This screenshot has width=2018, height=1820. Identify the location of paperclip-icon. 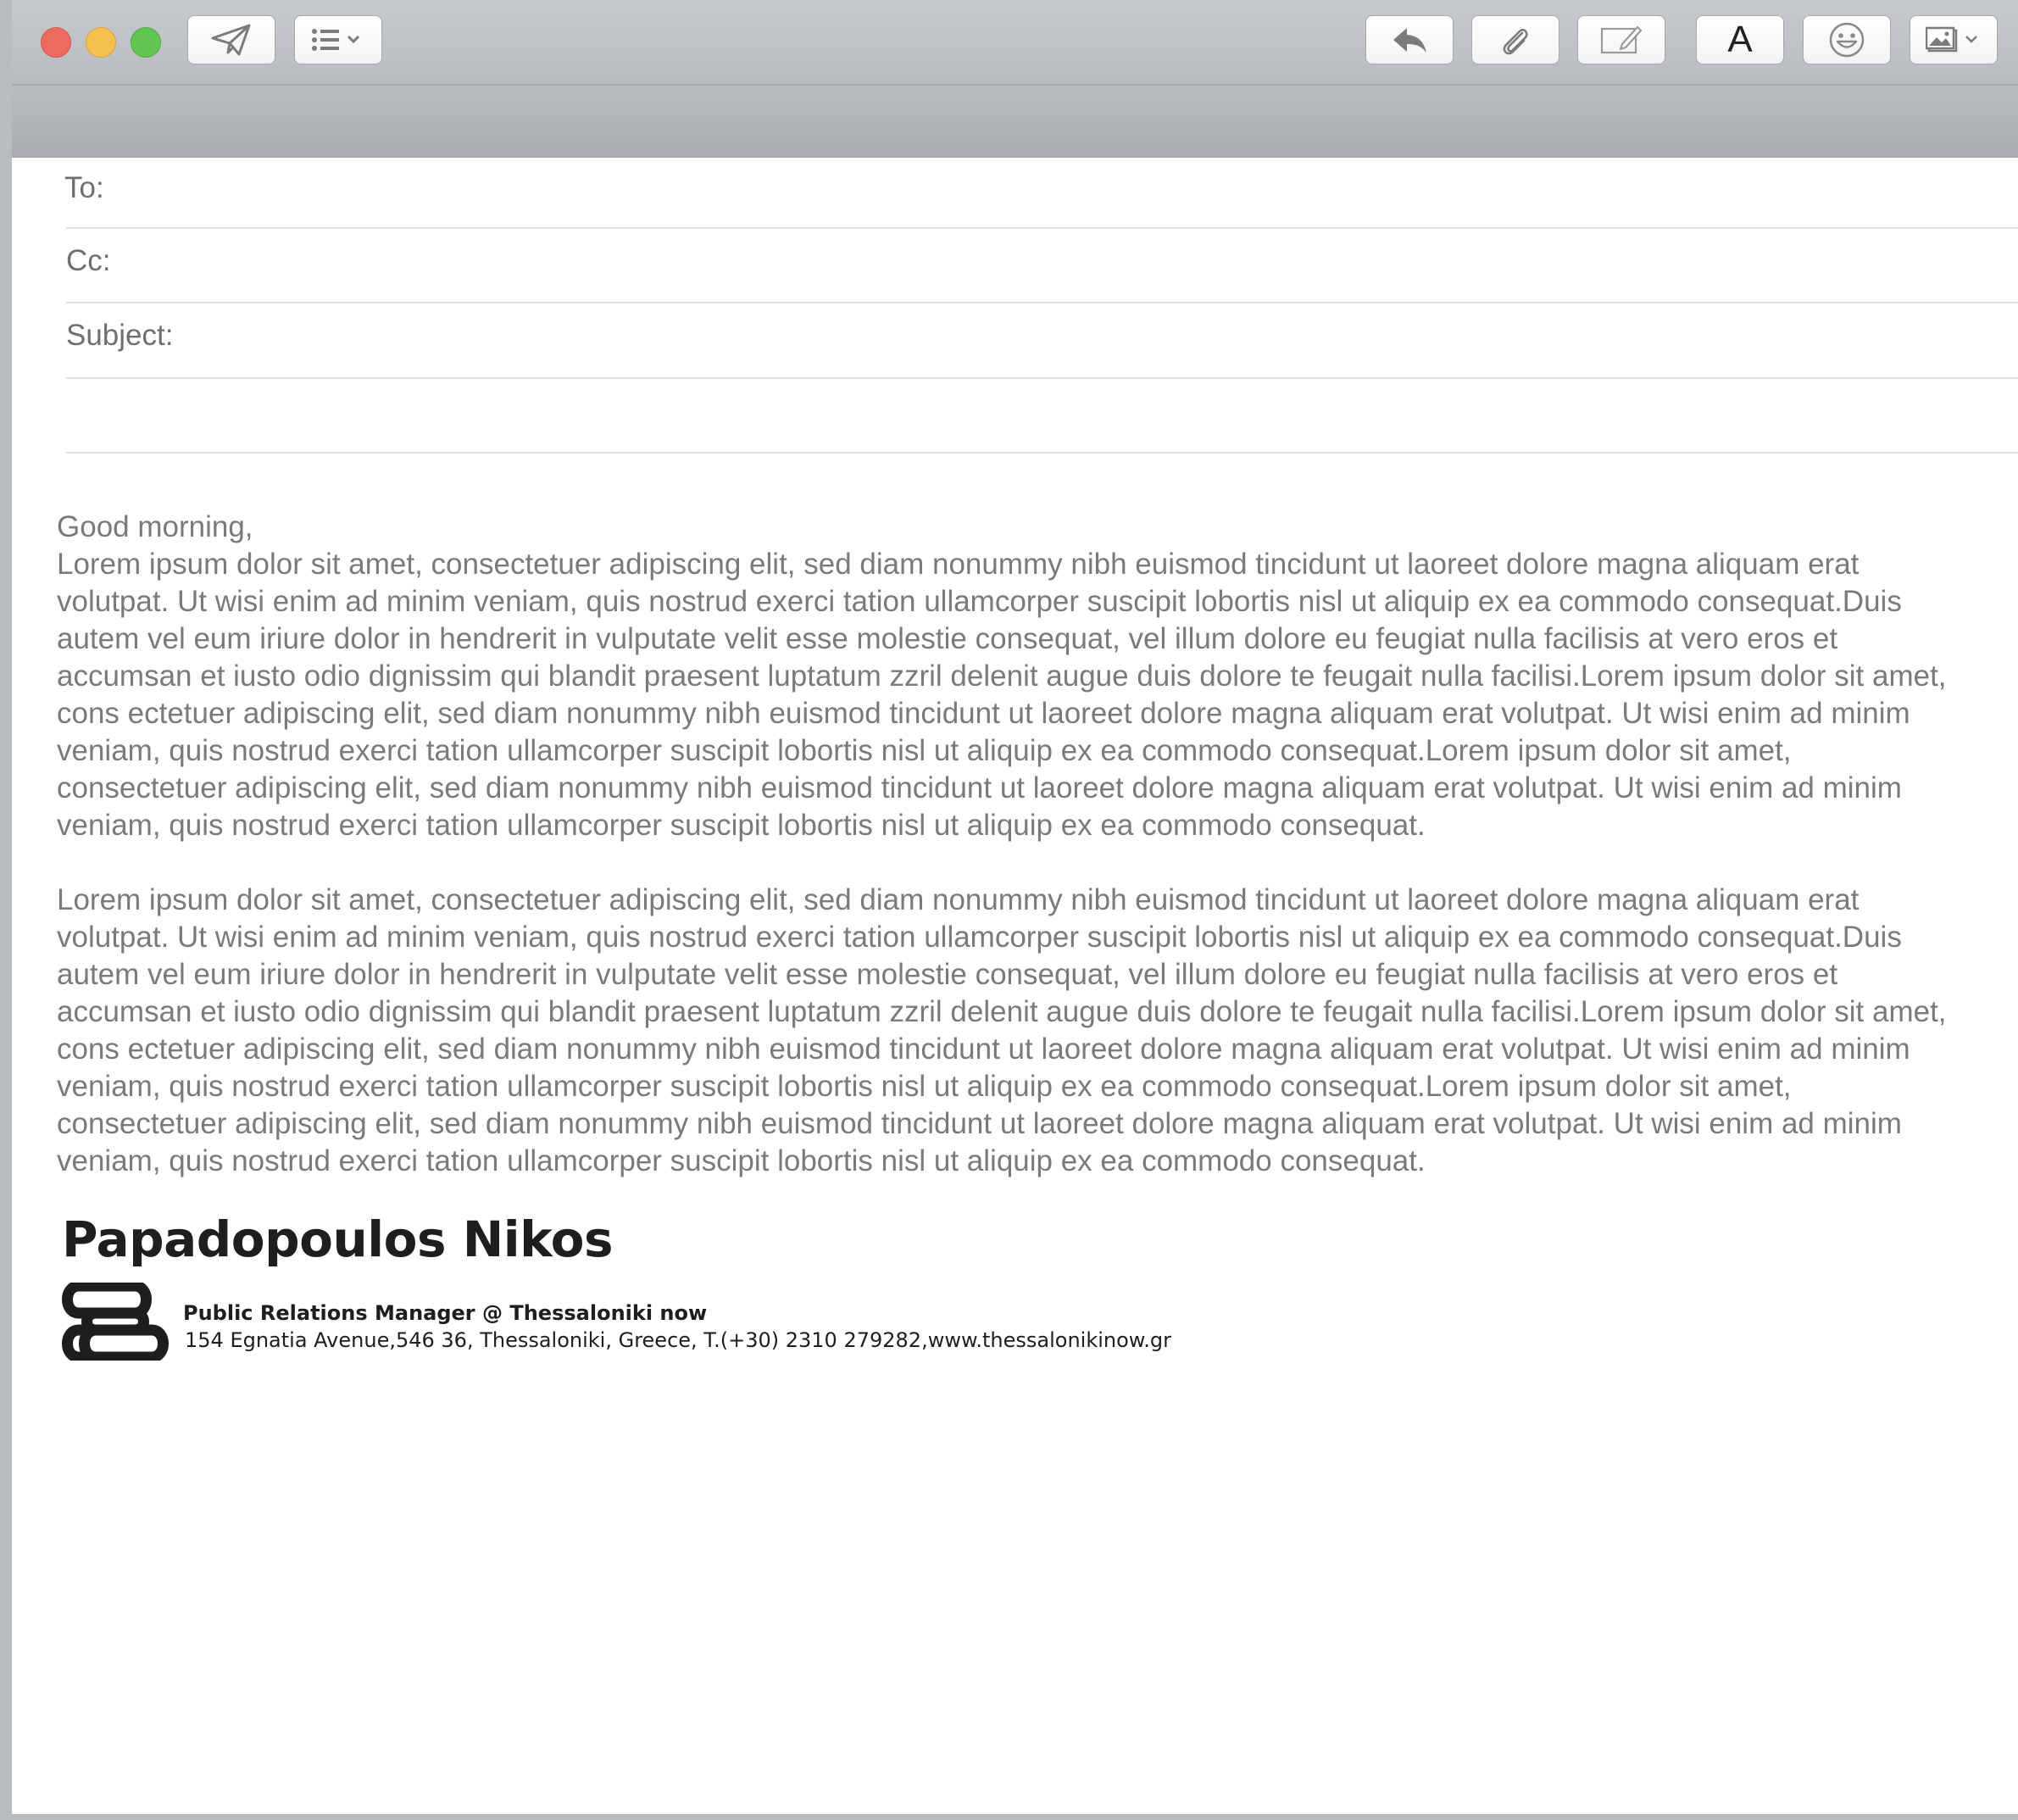
(1515, 40).